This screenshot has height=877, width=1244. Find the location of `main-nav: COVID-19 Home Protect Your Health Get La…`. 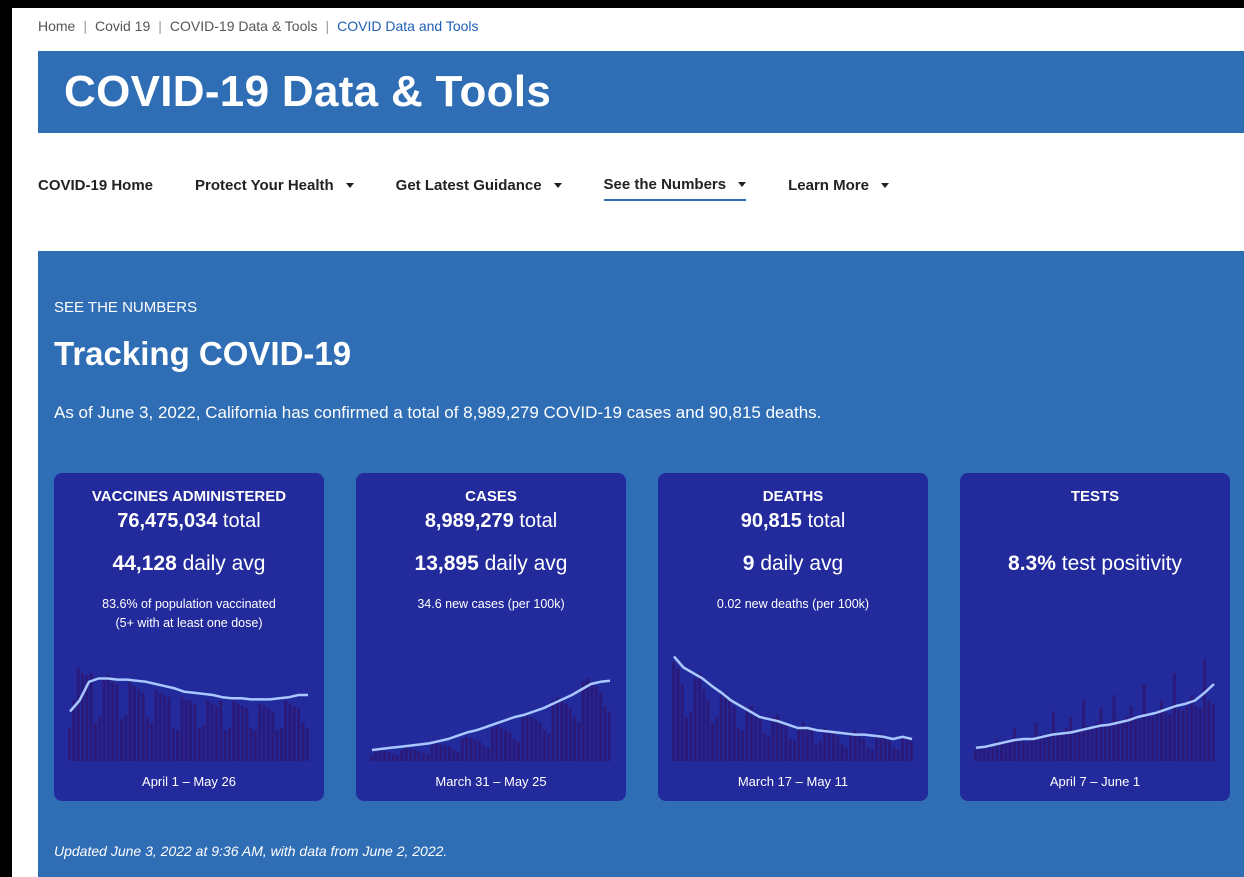

main-nav: COVID-19 Home Protect Your Health Get La… is located at coordinates (484, 188).